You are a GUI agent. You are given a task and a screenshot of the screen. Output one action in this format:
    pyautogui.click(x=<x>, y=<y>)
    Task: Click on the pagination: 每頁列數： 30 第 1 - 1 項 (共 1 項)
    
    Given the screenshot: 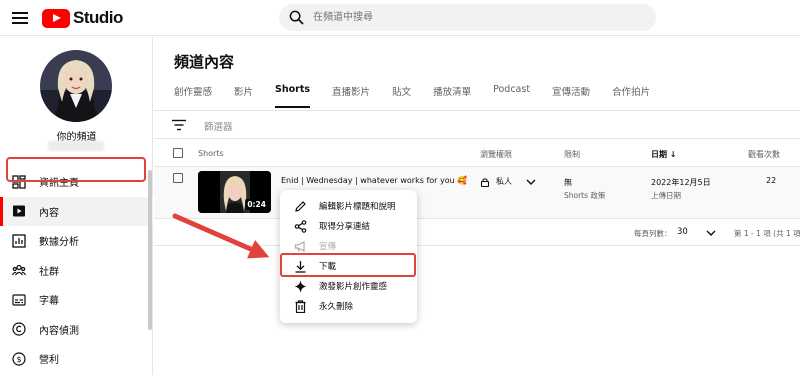 What is the action you would take?
    pyautogui.click(x=477, y=232)
    